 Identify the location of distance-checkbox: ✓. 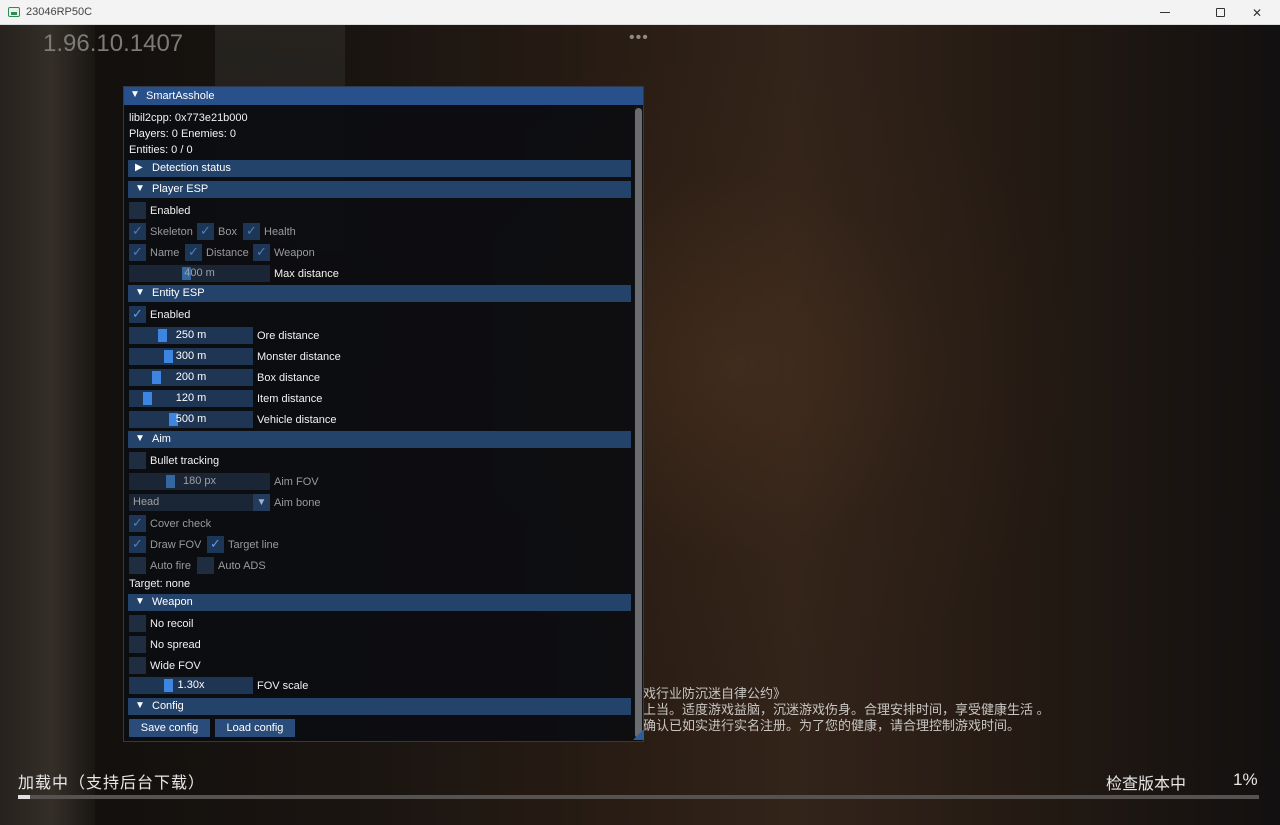
(193, 252).